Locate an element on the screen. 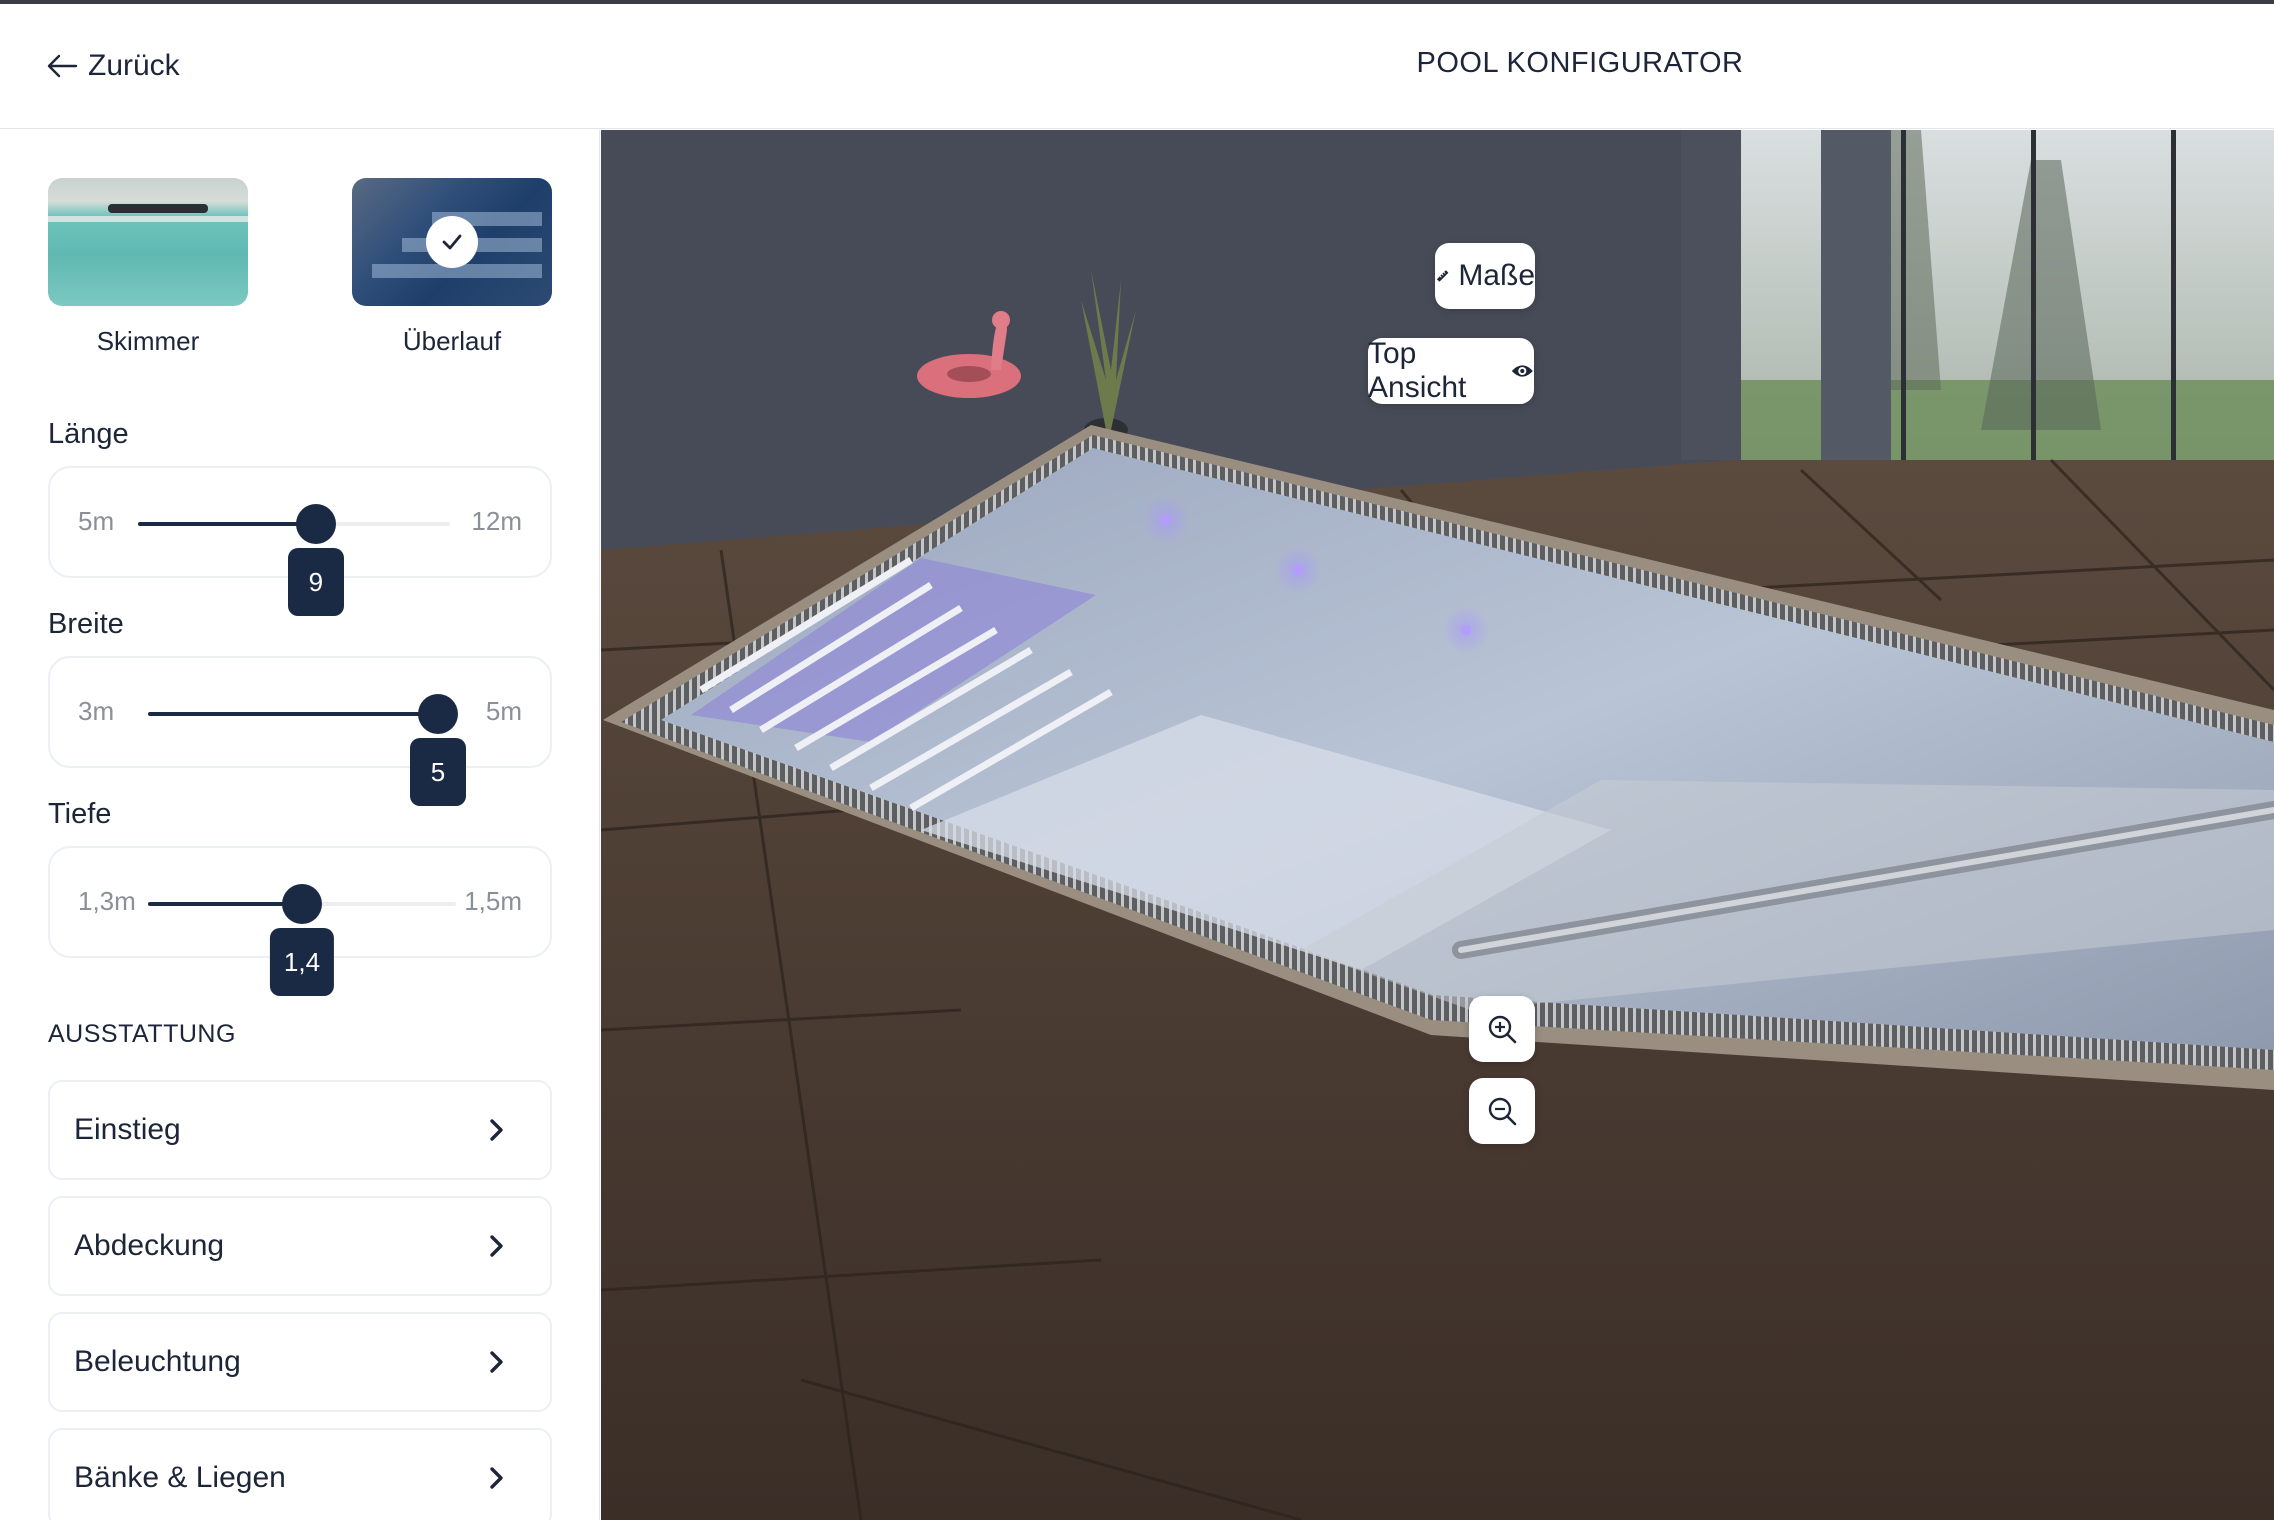 This screenshot has width=2274, height=1520. zoom-in-button is located at coordinates (1502, 1029).